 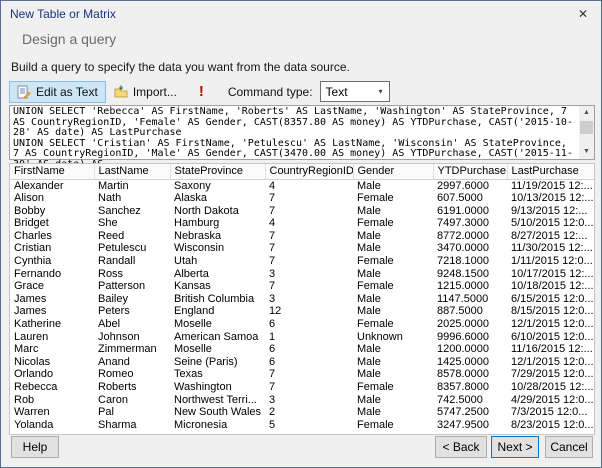 I want to click on back-button: < Back, so click(x=461, y=447).